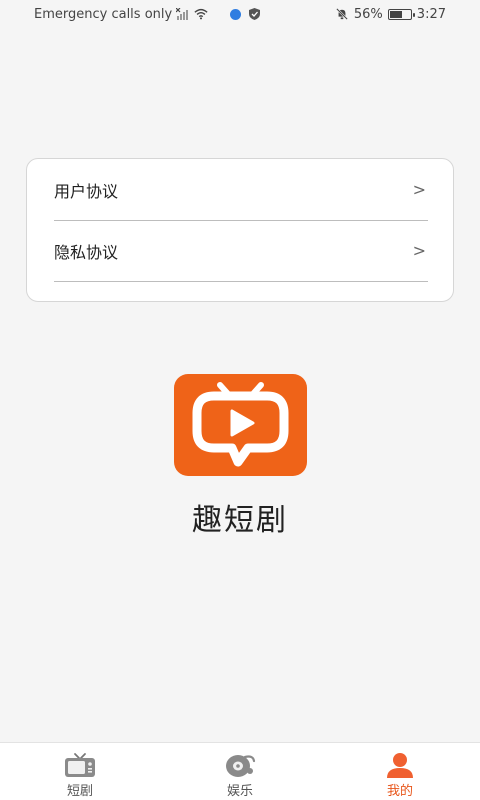 The height and width of the screenshot is (800, 480). Describe the element at coordinates (396, 14) in the screenshot. I see `battery-fill` at that location.